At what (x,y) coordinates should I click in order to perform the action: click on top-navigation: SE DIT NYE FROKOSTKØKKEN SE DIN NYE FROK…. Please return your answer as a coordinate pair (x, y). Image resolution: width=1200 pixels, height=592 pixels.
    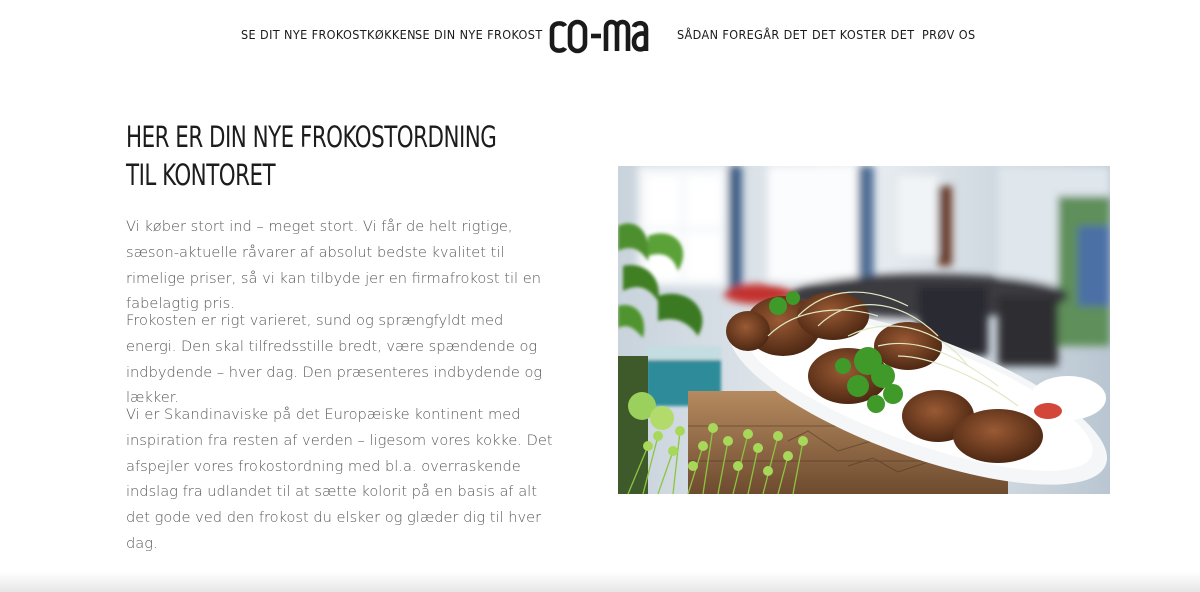
    Looking at the image, I should click on (600, 34).